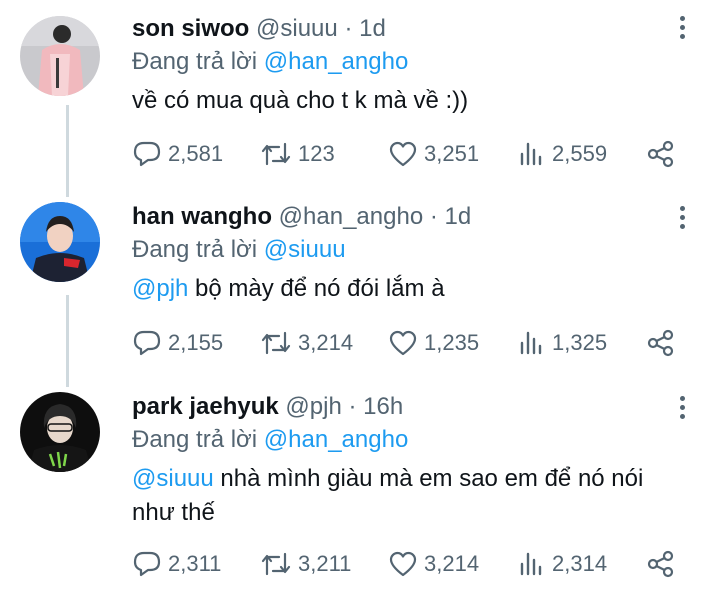 The height and width of the screenshot is (592, 720). I want to click on like-count: 3,251, so click(452, 153).